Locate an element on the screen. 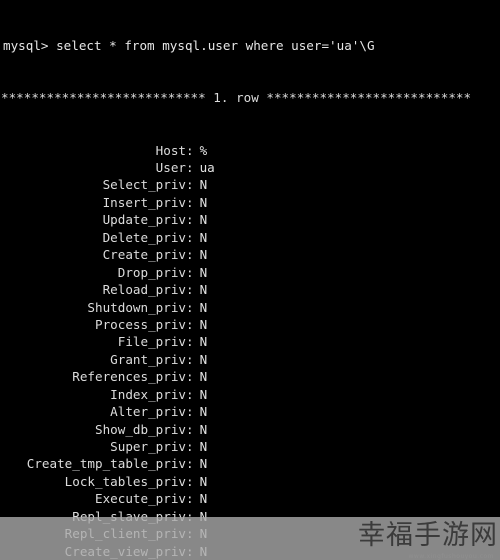 Image resolution: width=500 pixels, height=560 pixels. result-field-row: Execute_priv: N is located at coordinates (250, 498).